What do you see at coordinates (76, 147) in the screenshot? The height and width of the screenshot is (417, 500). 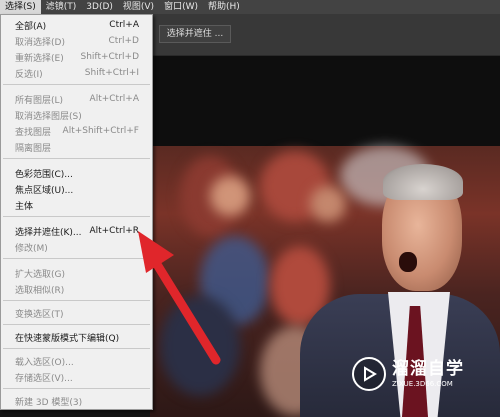 I see `menu-item-isolate-layers: 隔离图层` at bounding box center [76, 147].